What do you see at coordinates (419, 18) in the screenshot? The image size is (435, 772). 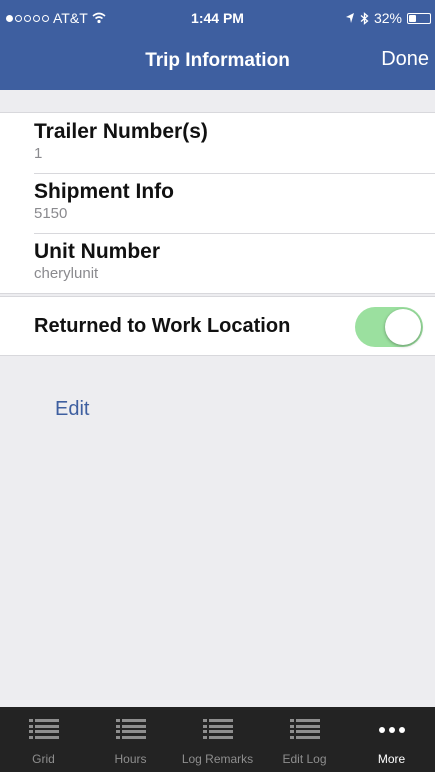 I see `battery-icon` at bounding box center [419, 18].